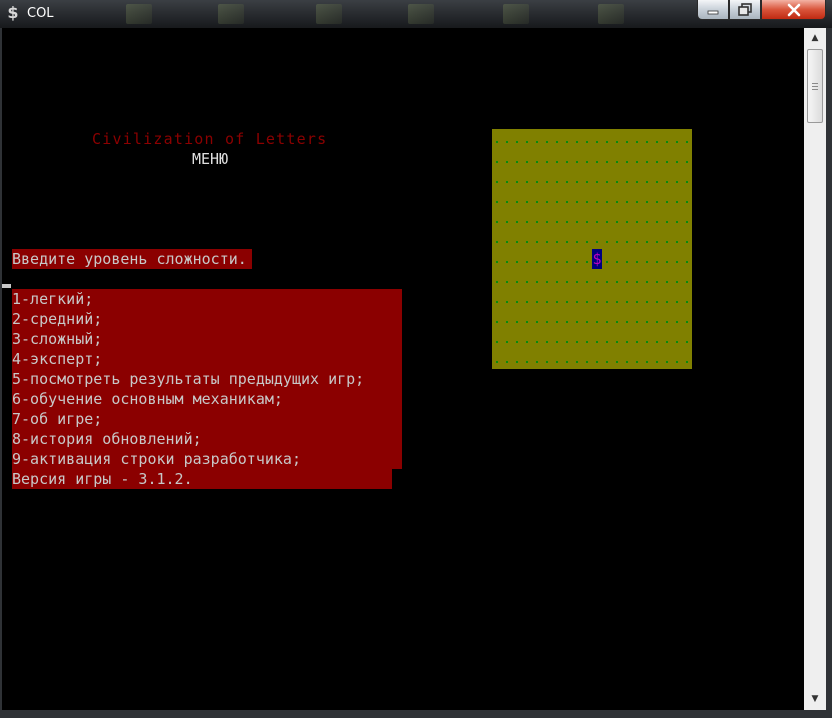 The height and width of the screenshot is (718, 832). Describe the element at coordinates (793, 10) in the screenshot. I see `close-button` at that location.